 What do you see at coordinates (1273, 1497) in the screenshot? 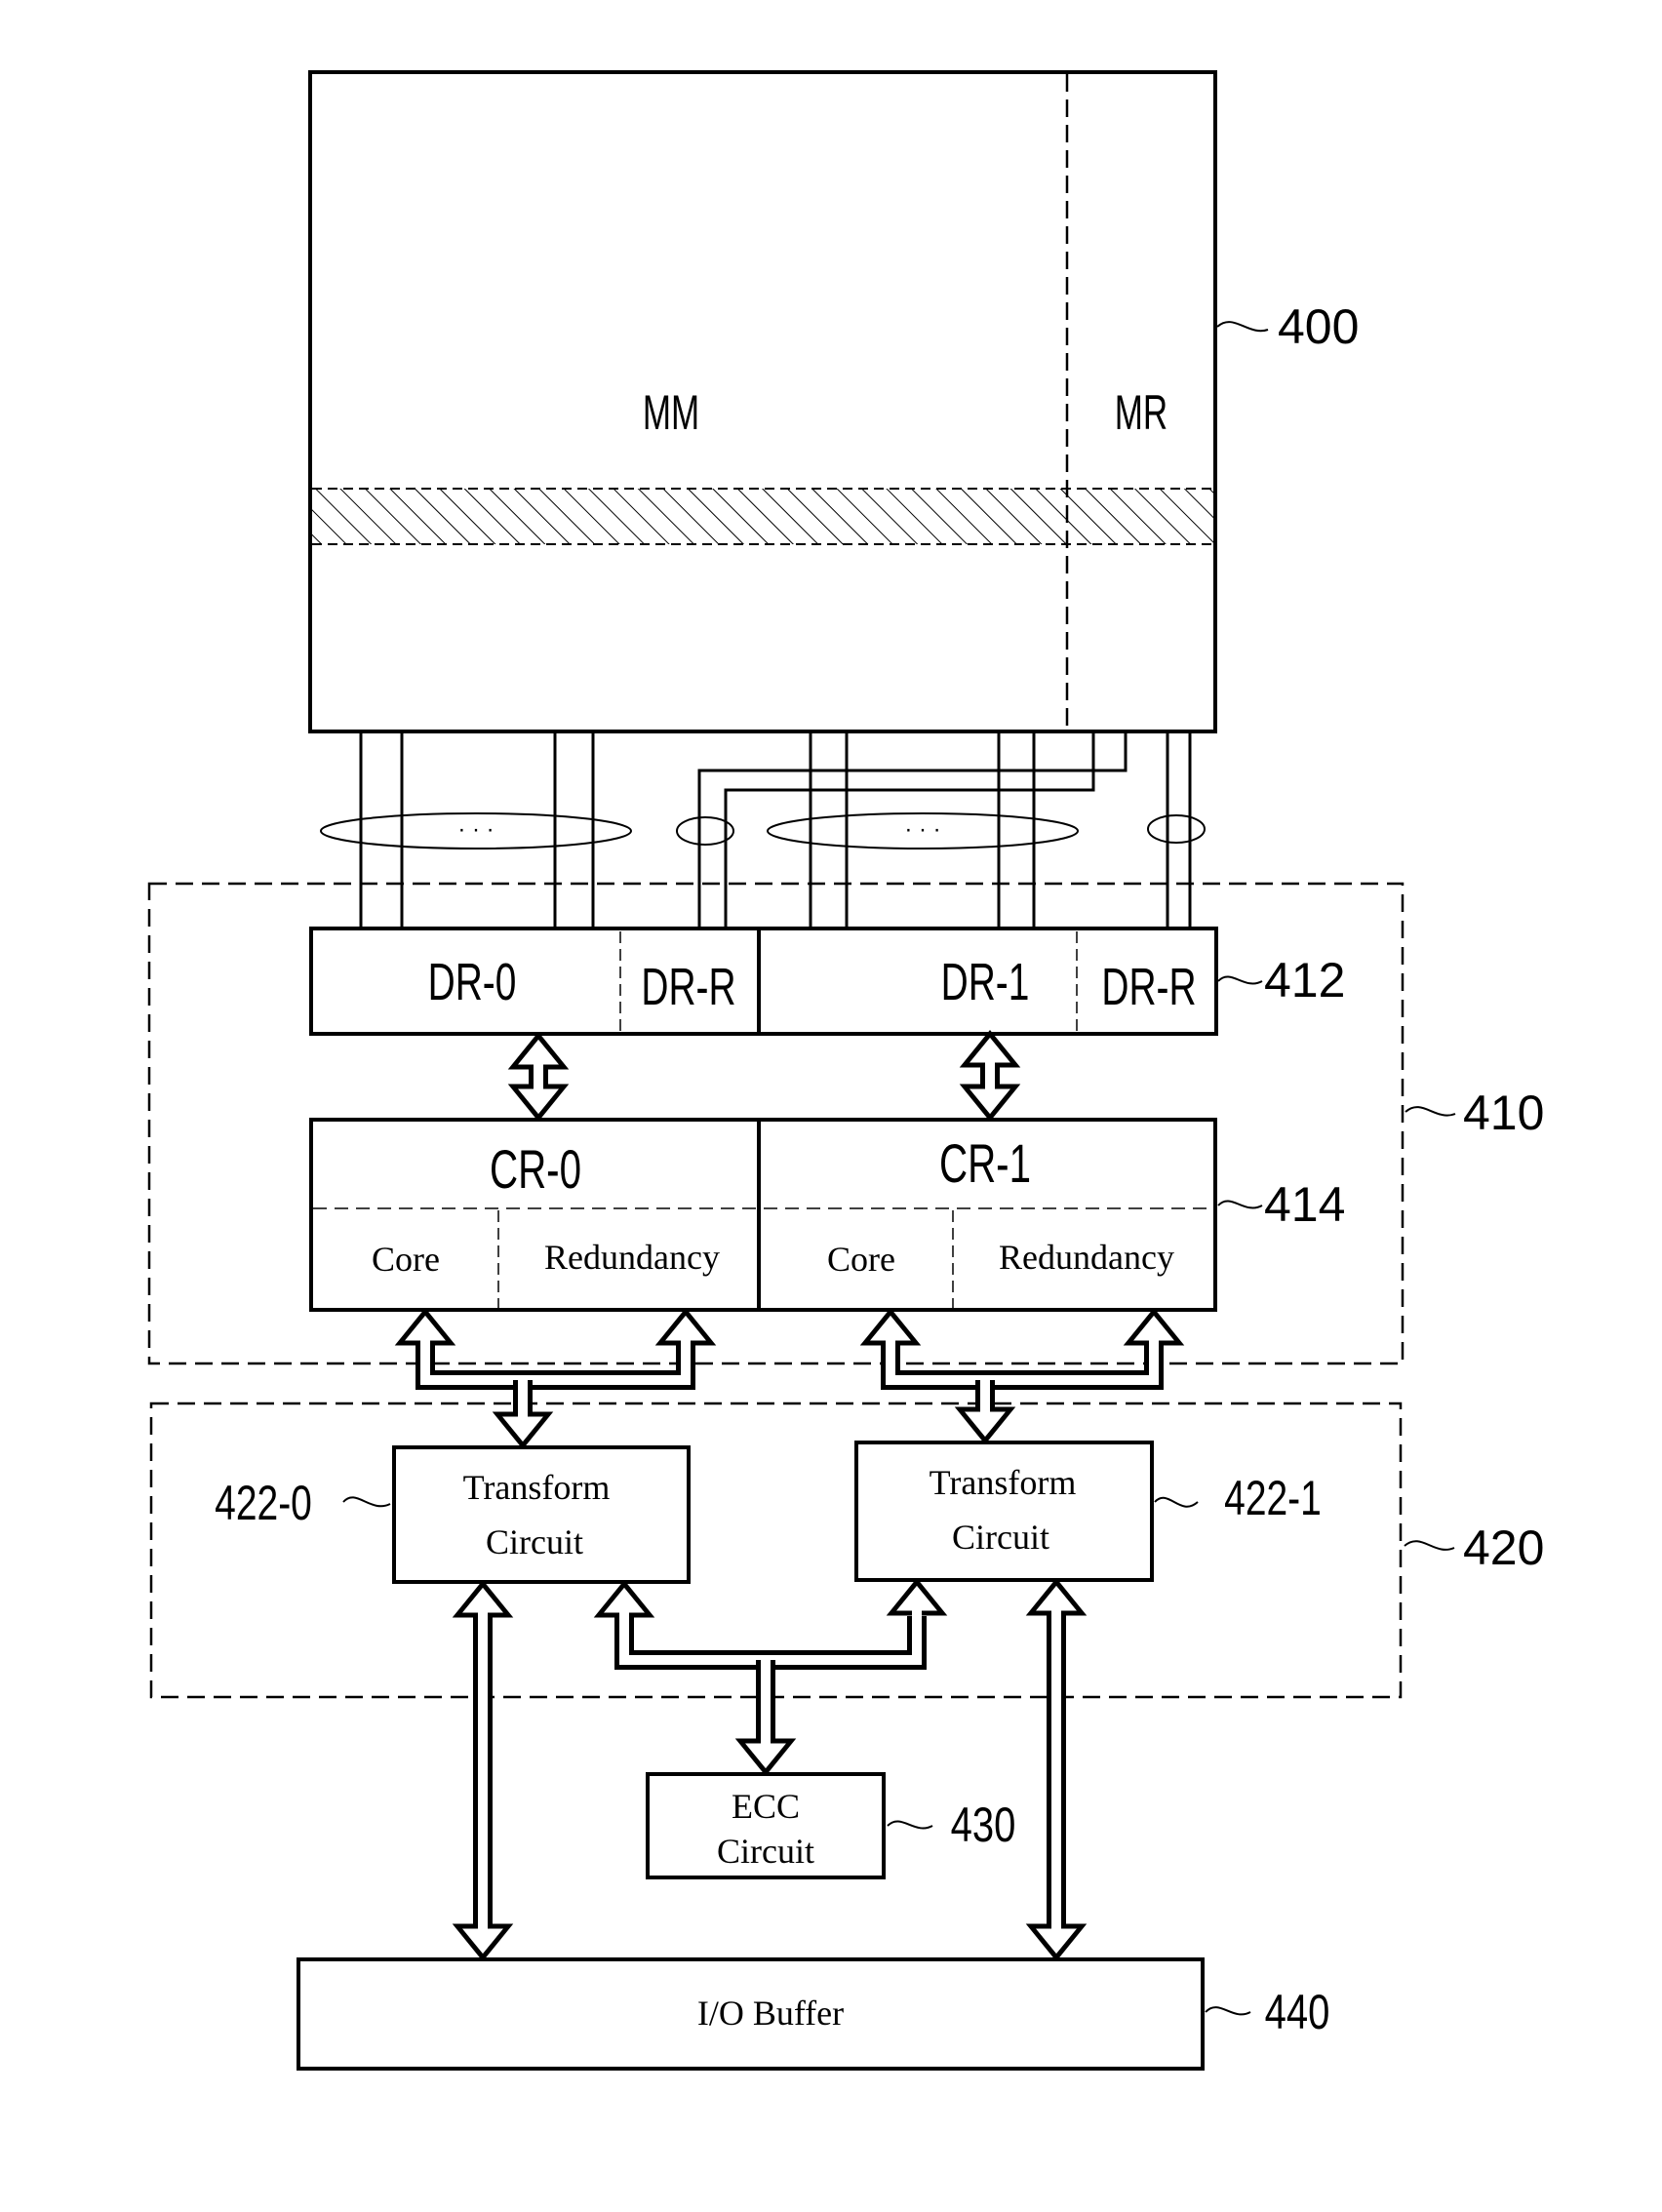
I see `ref-422-1: 422-1` at bounding box center [1273, 1497].